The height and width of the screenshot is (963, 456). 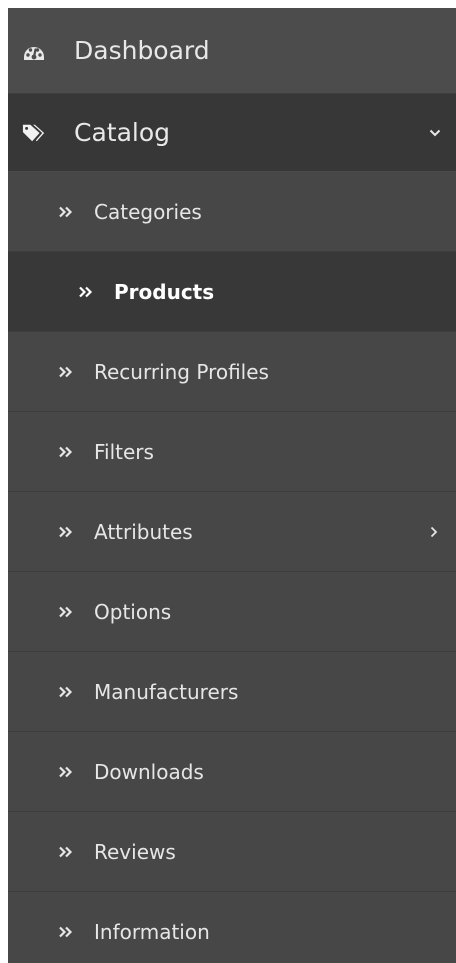 What do you see at coordinates (34, 51) in the screenshot?
I see `dashboard-gauge-icon` at bounding box center [34, 51].